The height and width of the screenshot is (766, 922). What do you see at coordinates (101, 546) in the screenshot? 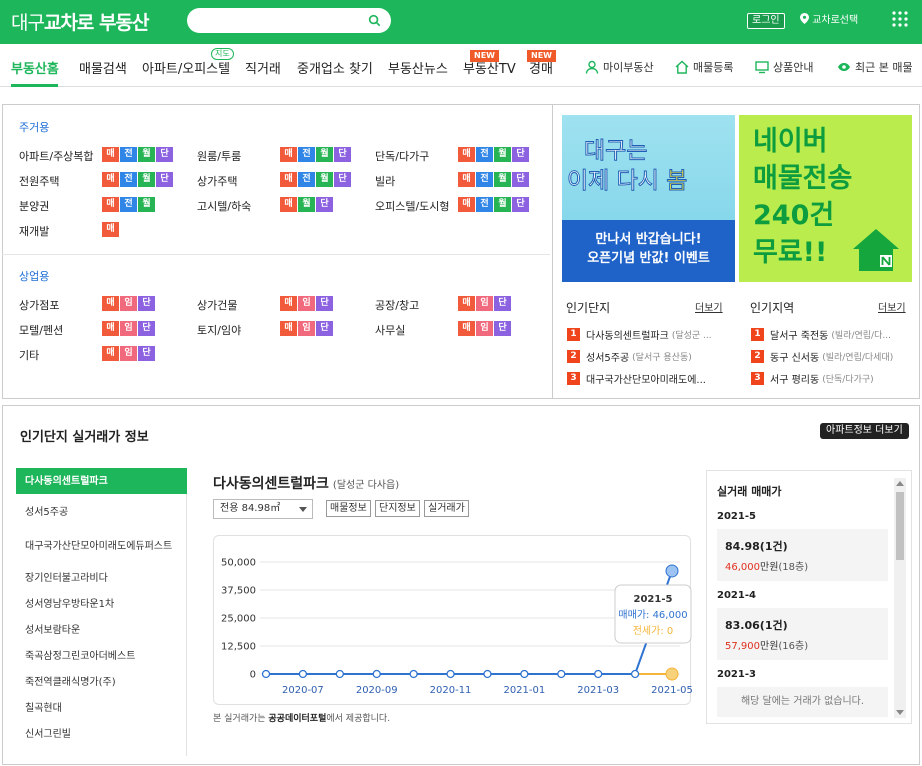
I see `apt-list-item: 대구국가산단모아미래도에듀퍼스트` at bounding box center [101, 546].